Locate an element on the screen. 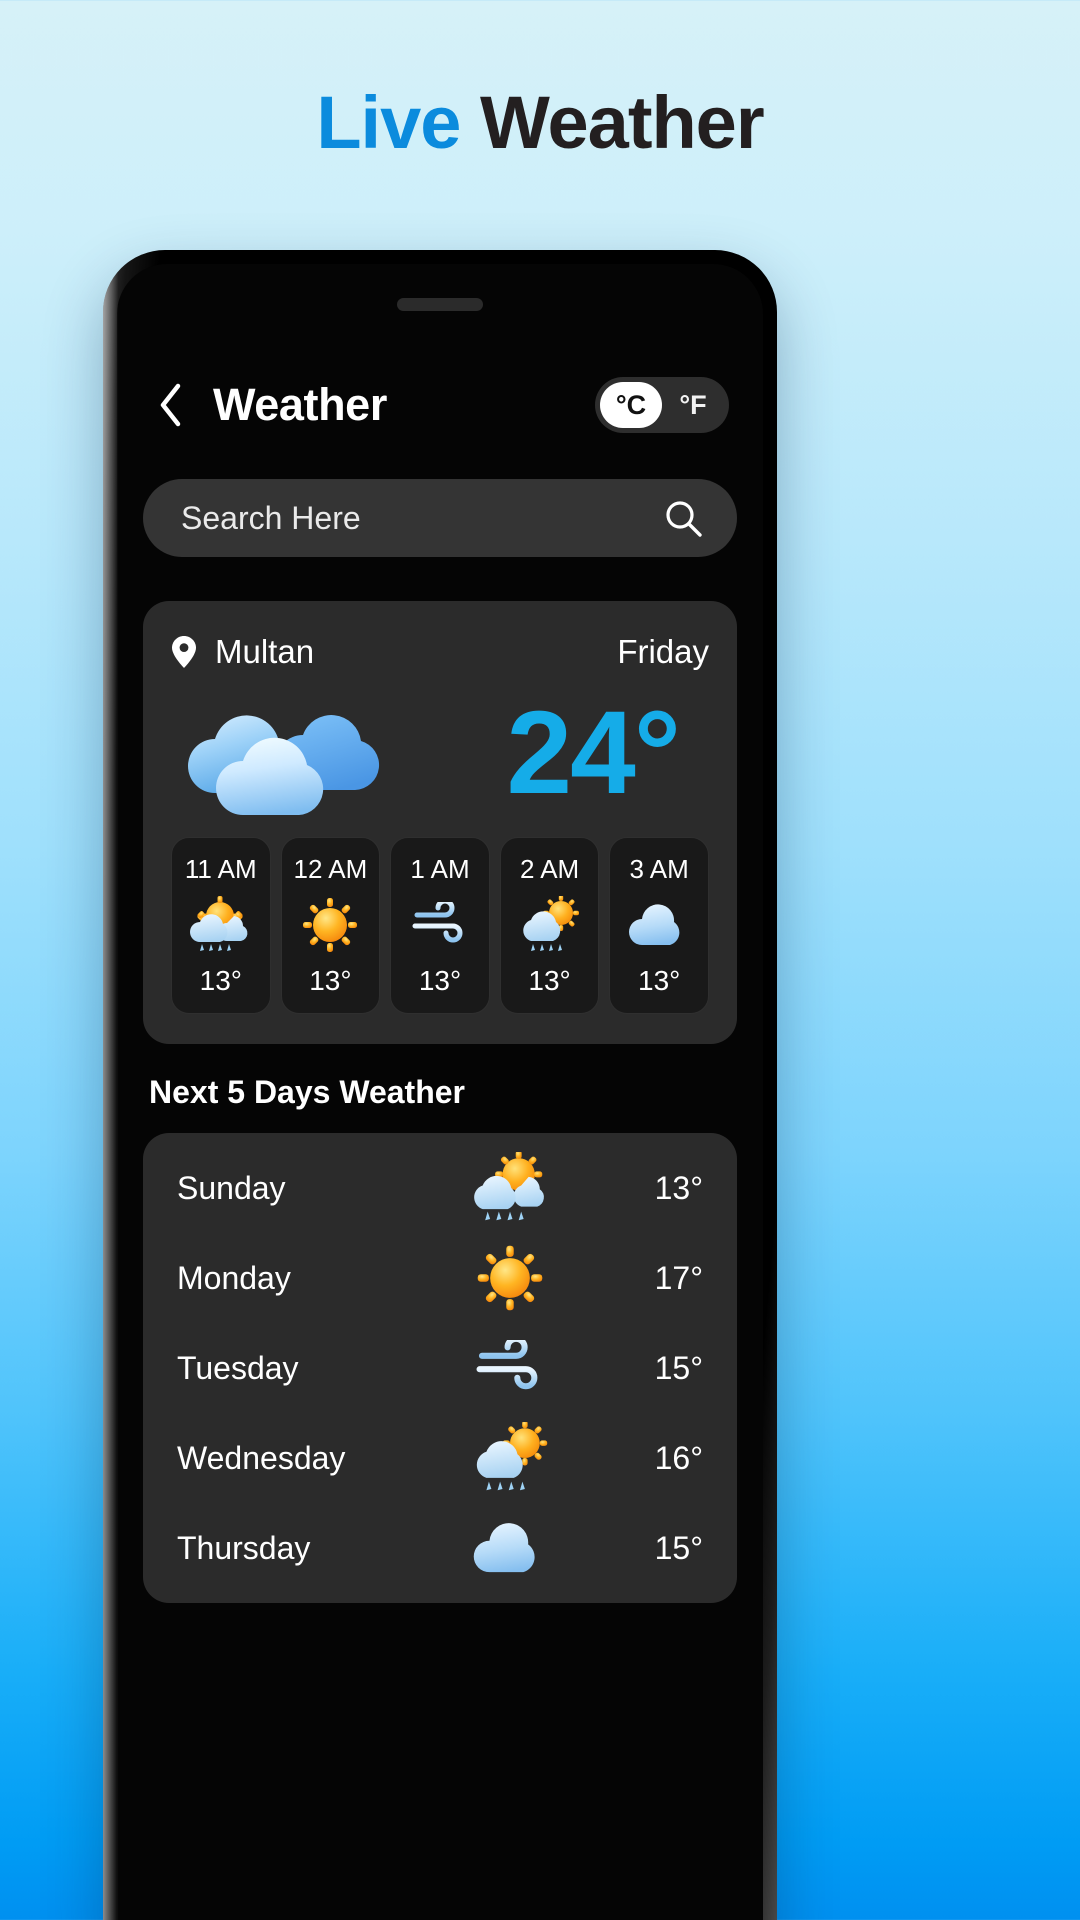 This screenshot has width=1080, height=1920. forecast-row: Tuesday 15° is located at coordinates (440, 1368).